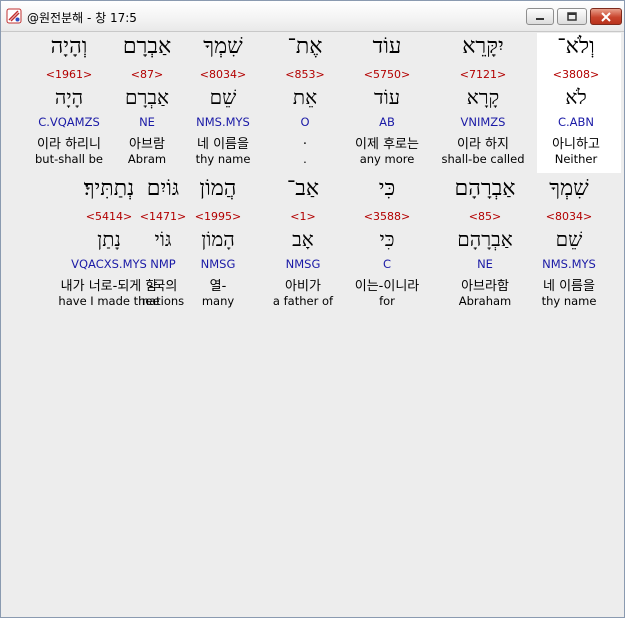  I want to click on english-gloss: any more, so click(387, 159).